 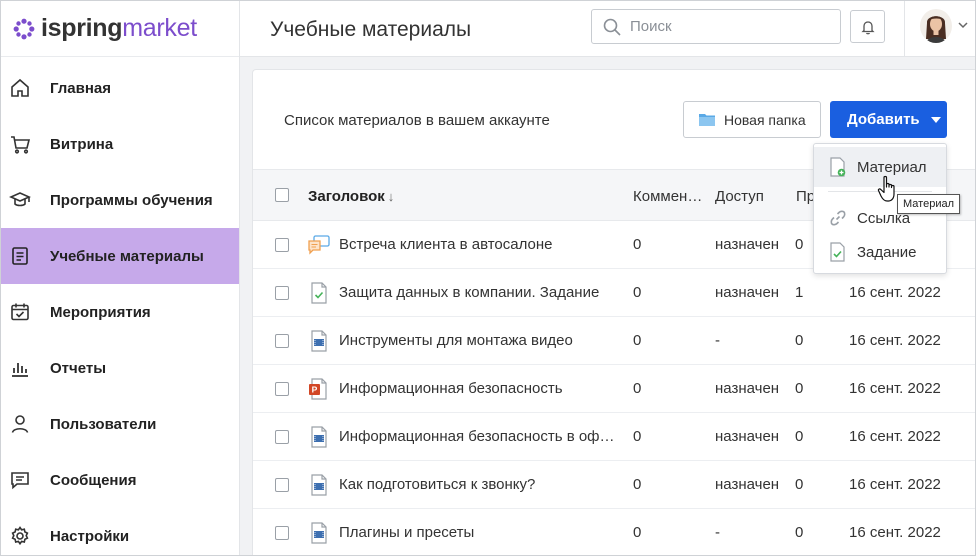 I want to click on row-title: Защита данных в компании. Задание, so click(x=480, y=292).